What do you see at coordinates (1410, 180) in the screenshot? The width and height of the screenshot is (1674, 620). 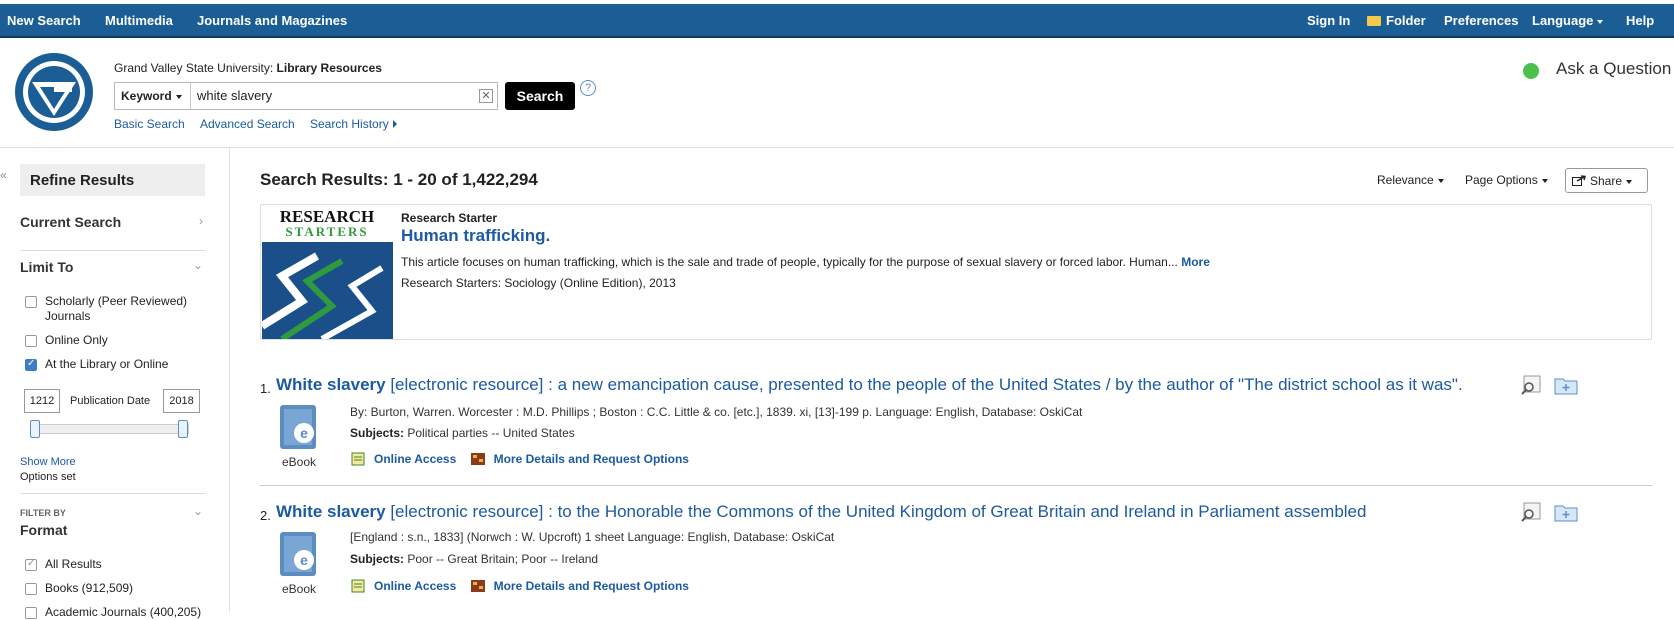 I see `sort-relevance-dropdown: Relevance` at bounding box center [1410, 180].